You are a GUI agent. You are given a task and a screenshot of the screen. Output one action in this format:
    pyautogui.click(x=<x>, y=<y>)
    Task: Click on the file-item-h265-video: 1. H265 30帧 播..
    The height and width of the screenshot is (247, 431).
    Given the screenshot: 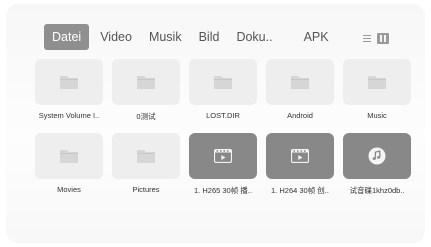 What is the action you would take?
    pyautogui.click(x=223, y=168)
    